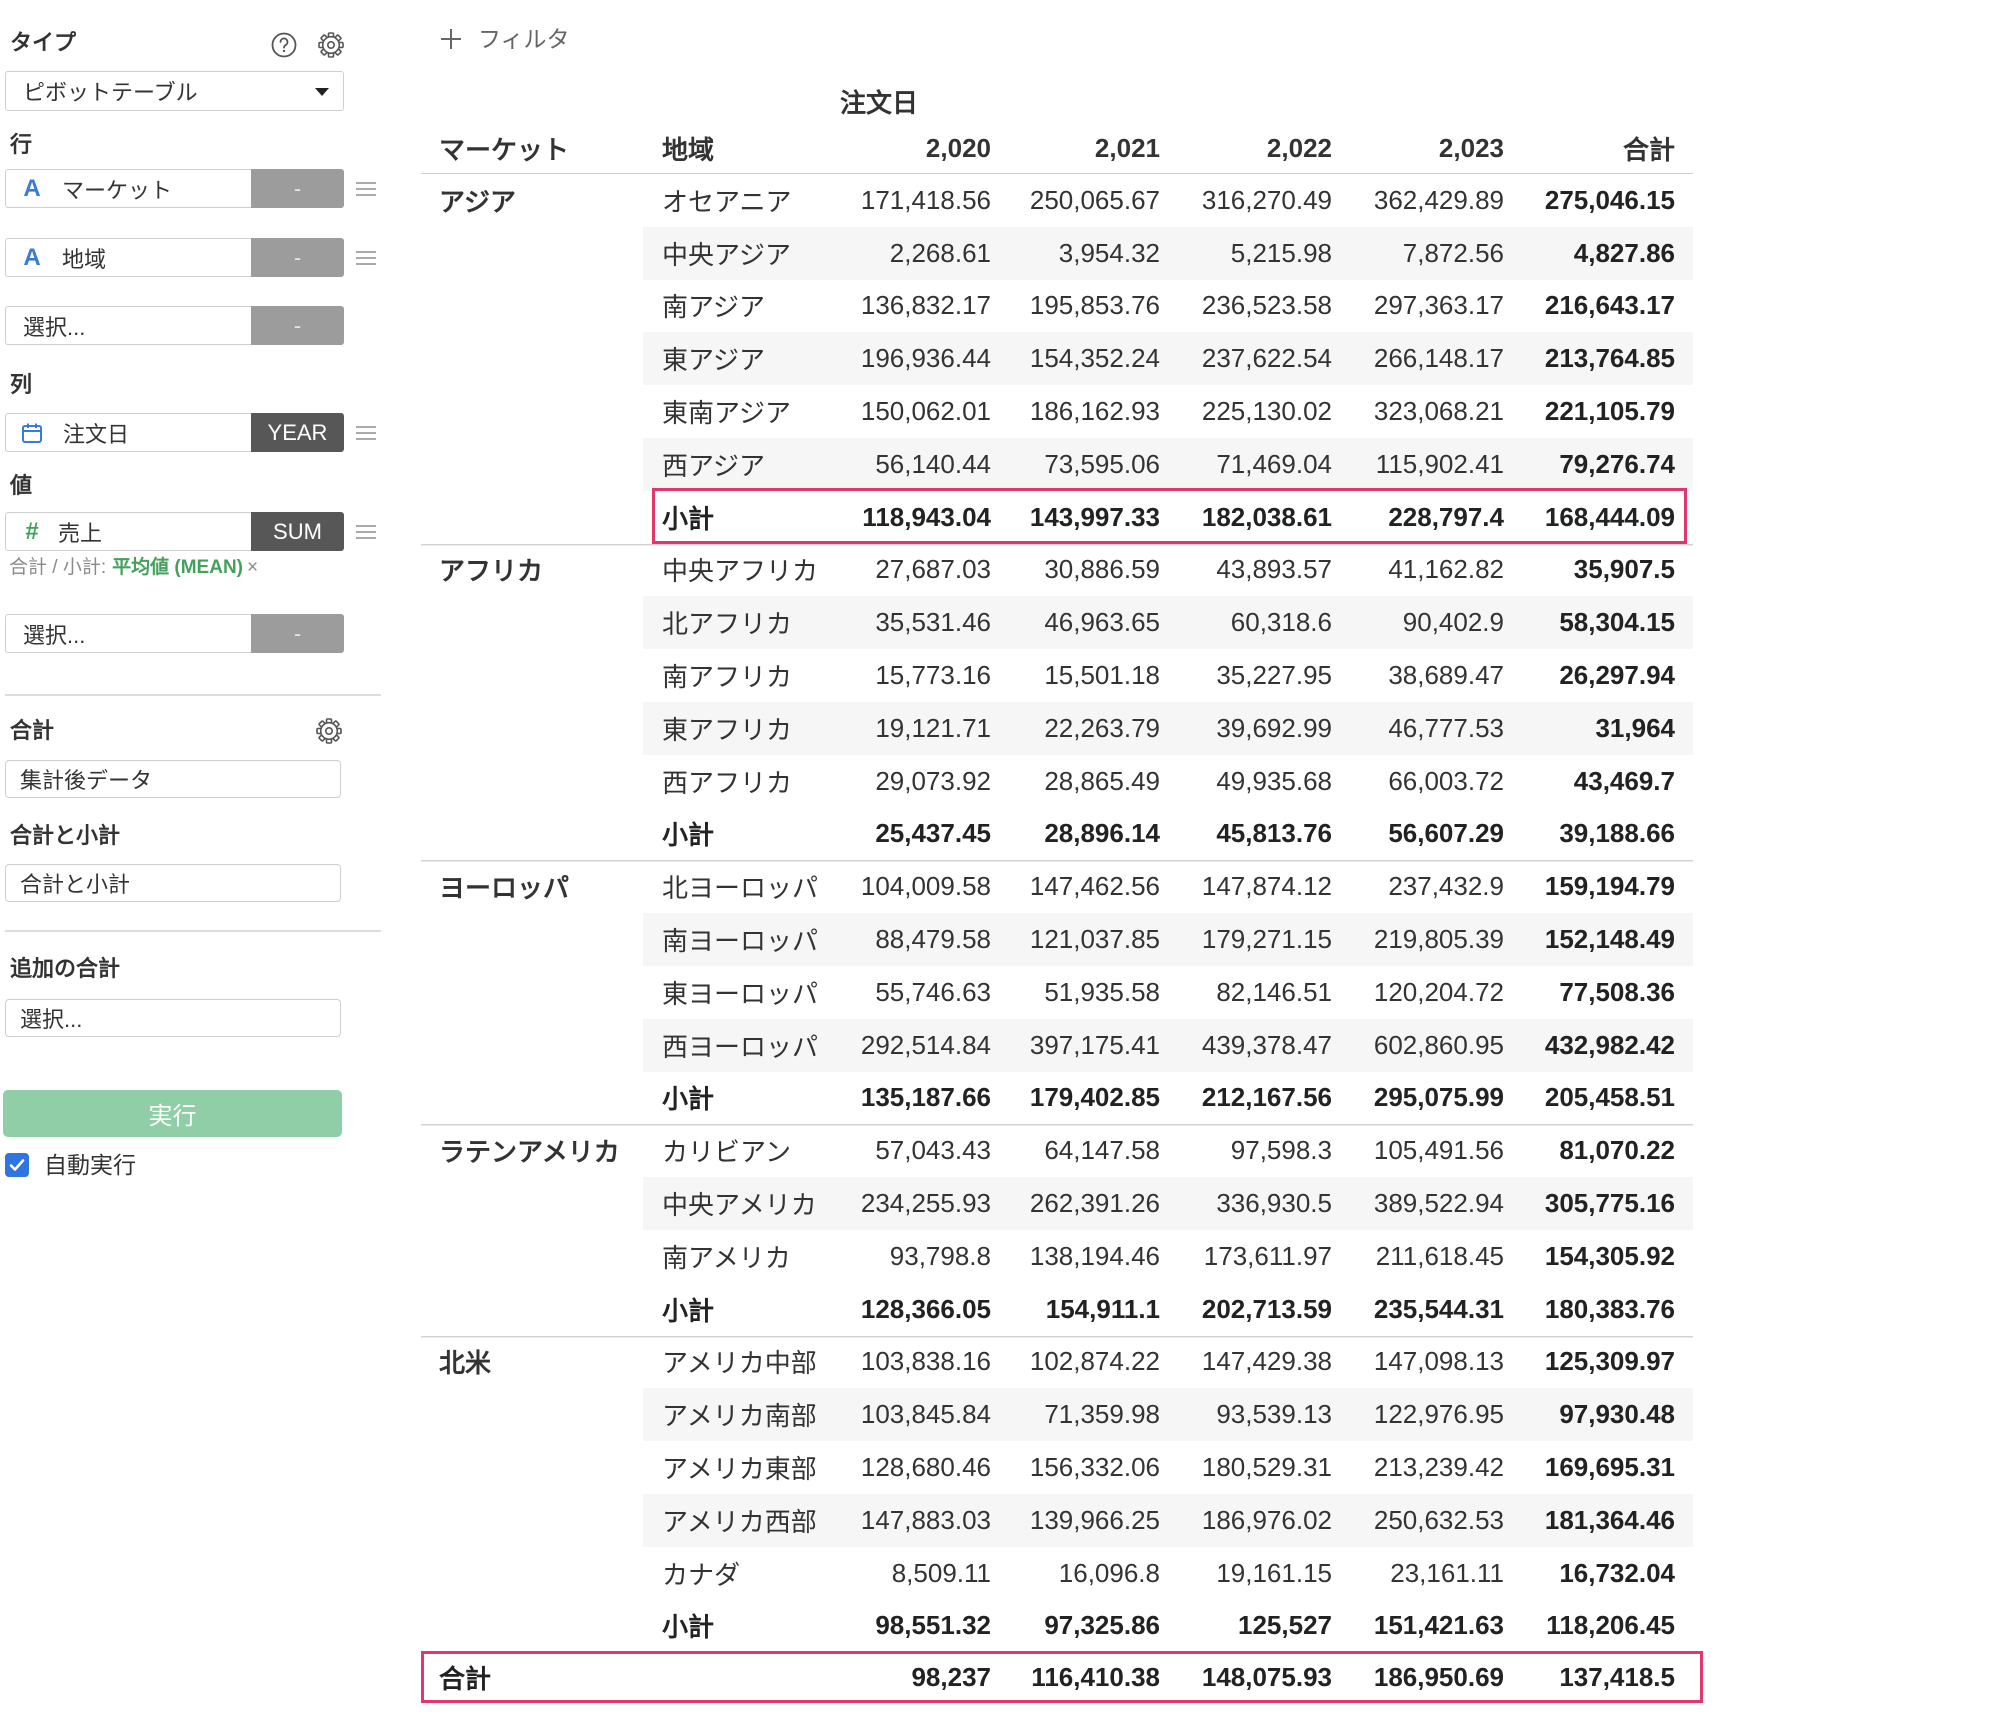  Describe the element at coordinates (1259, 1520) in the screenshot. I see `value-cell: 186,976.02` at that location.